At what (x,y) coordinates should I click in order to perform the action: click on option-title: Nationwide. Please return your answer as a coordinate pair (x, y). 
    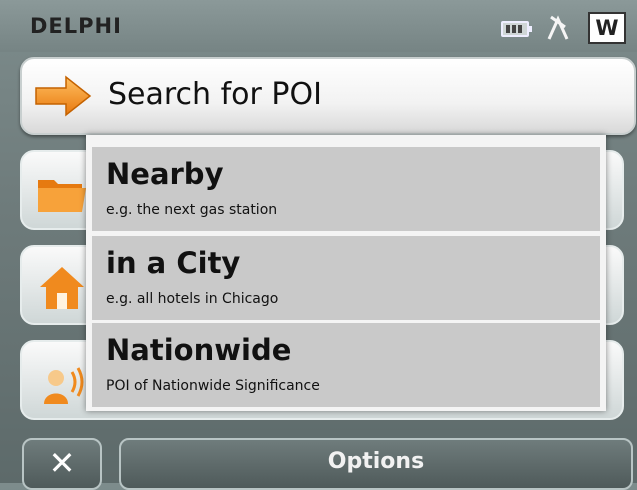
    Looking at the image, I should click on (199, 350).